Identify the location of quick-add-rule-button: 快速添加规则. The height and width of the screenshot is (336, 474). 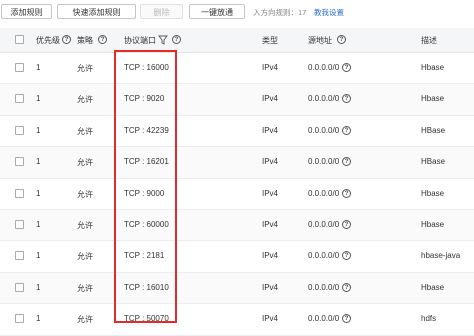
(96, 11).